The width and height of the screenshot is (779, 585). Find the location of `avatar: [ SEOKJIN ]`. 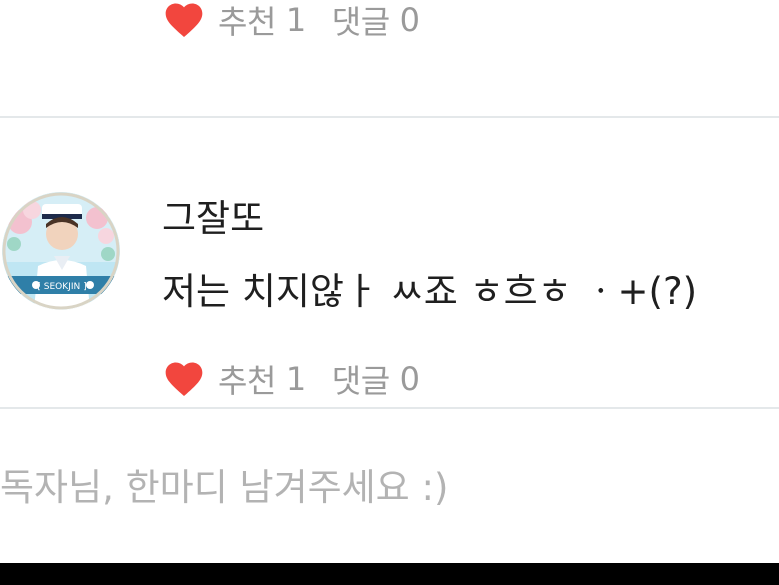

avatar: [ SEOKJIN ] is located at coordinates (61, 251).